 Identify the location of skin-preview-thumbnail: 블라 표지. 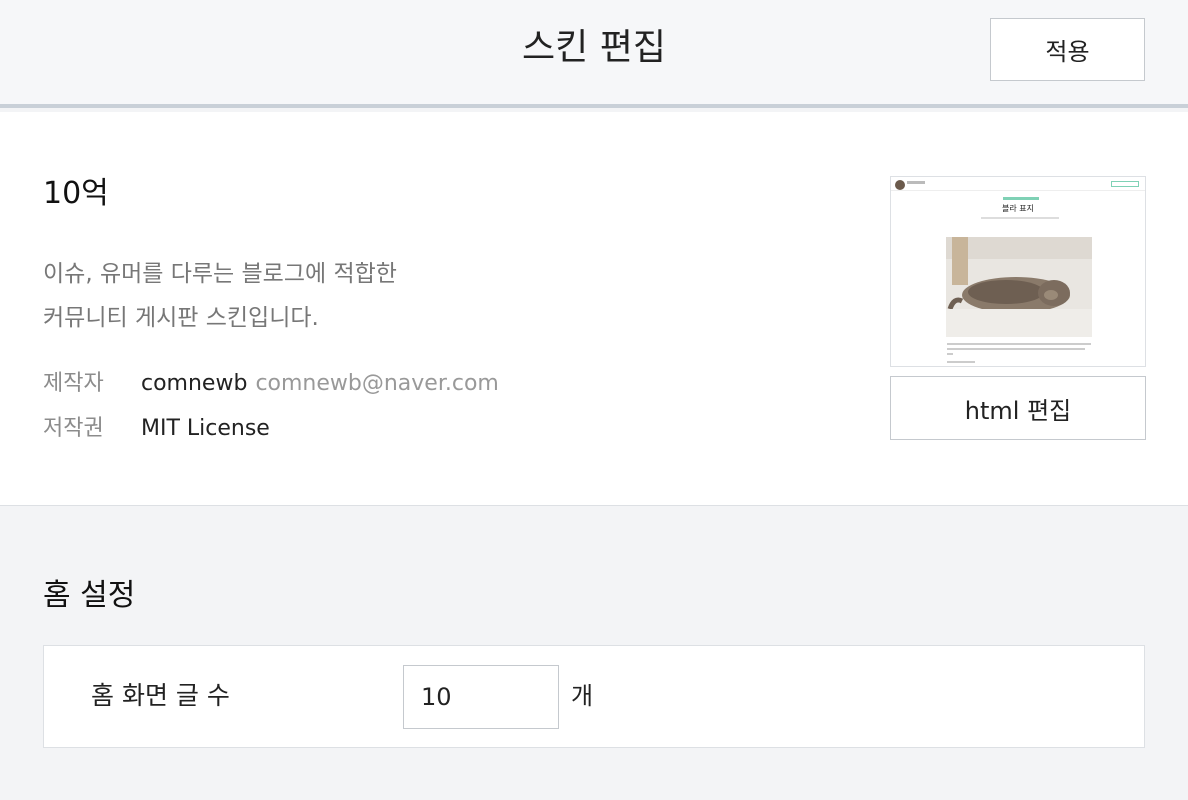
(1018, 271).